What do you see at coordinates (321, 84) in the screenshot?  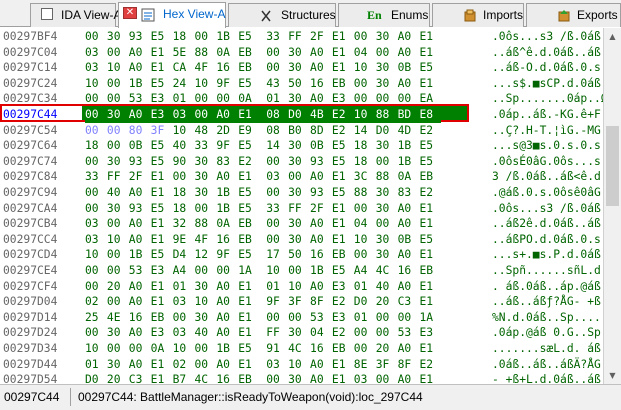 I see `hex-byte: 16` at bounding box center [321, 84].